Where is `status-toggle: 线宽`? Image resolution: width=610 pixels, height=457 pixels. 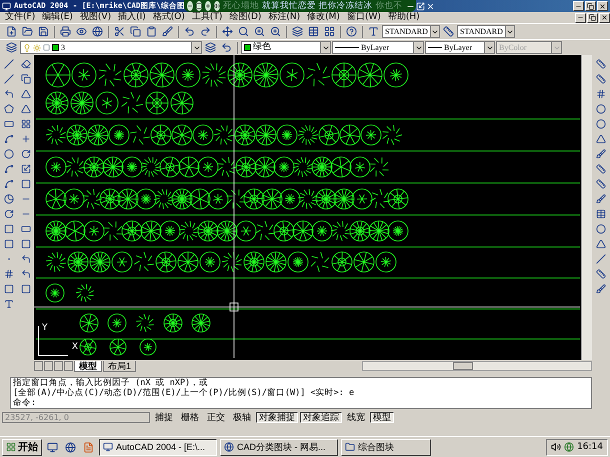
status-toggle: 线宽 is located at coordinates (356, 417).